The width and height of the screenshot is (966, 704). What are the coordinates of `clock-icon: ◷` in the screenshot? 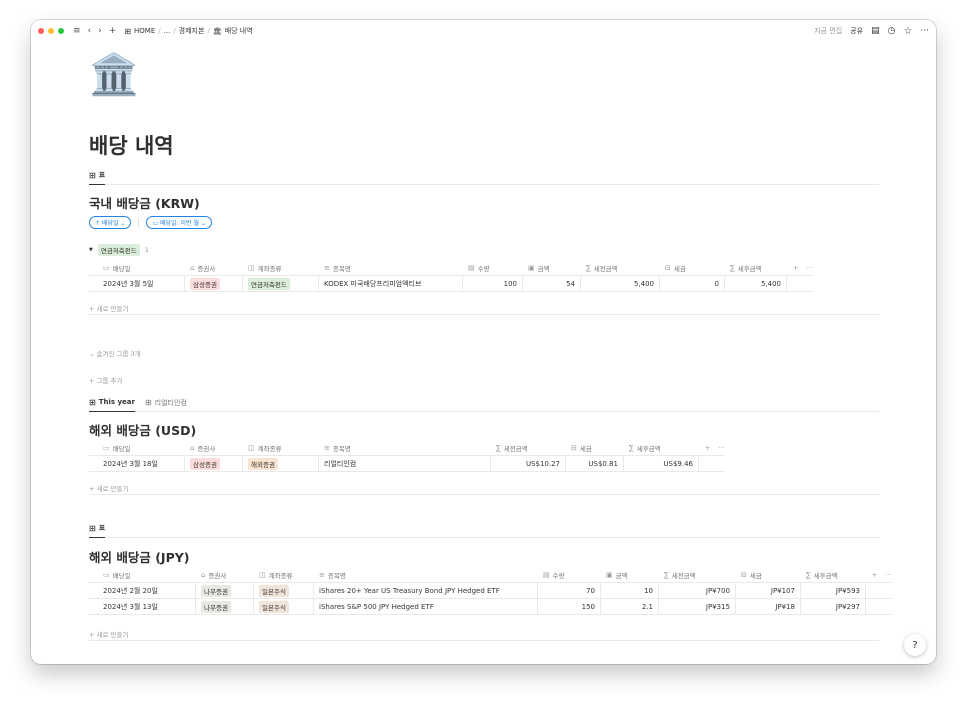 It's located at (892, 31).